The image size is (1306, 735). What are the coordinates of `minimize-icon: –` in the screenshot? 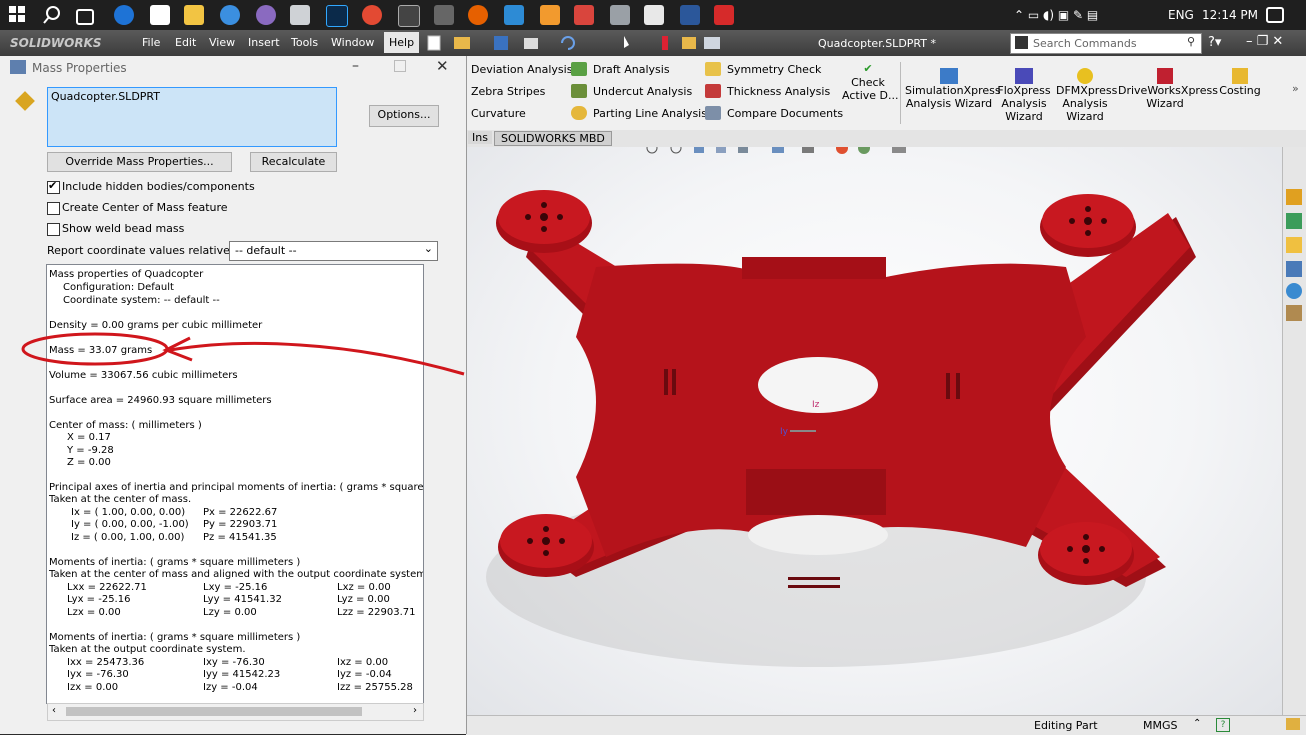 It's located at (355, 66).